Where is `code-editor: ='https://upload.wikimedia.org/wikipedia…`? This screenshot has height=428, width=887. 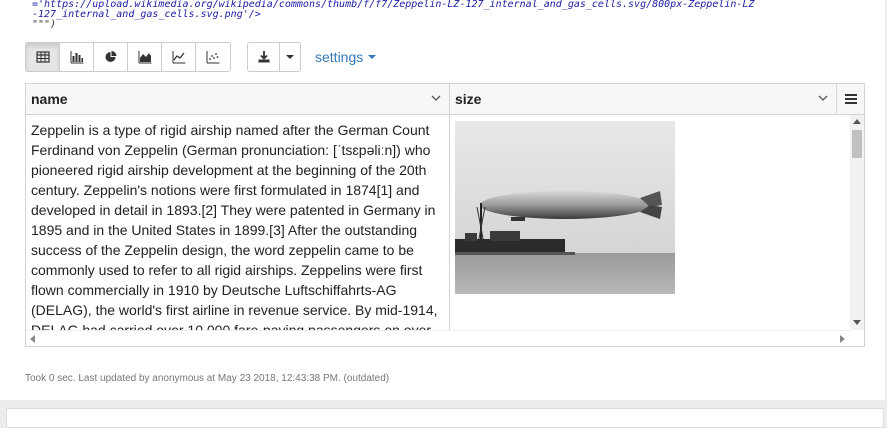
code-editor: ='https://upload.wikimedia.org/wikipedia… is located at coordinates (393, 15).